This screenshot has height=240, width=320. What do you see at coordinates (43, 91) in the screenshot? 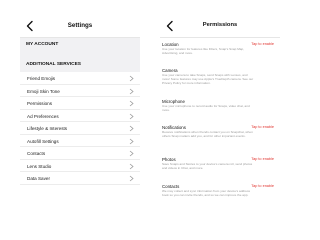
I see `settings-item-label: Emoji Skin Tone` at bounding box center [43, 91].